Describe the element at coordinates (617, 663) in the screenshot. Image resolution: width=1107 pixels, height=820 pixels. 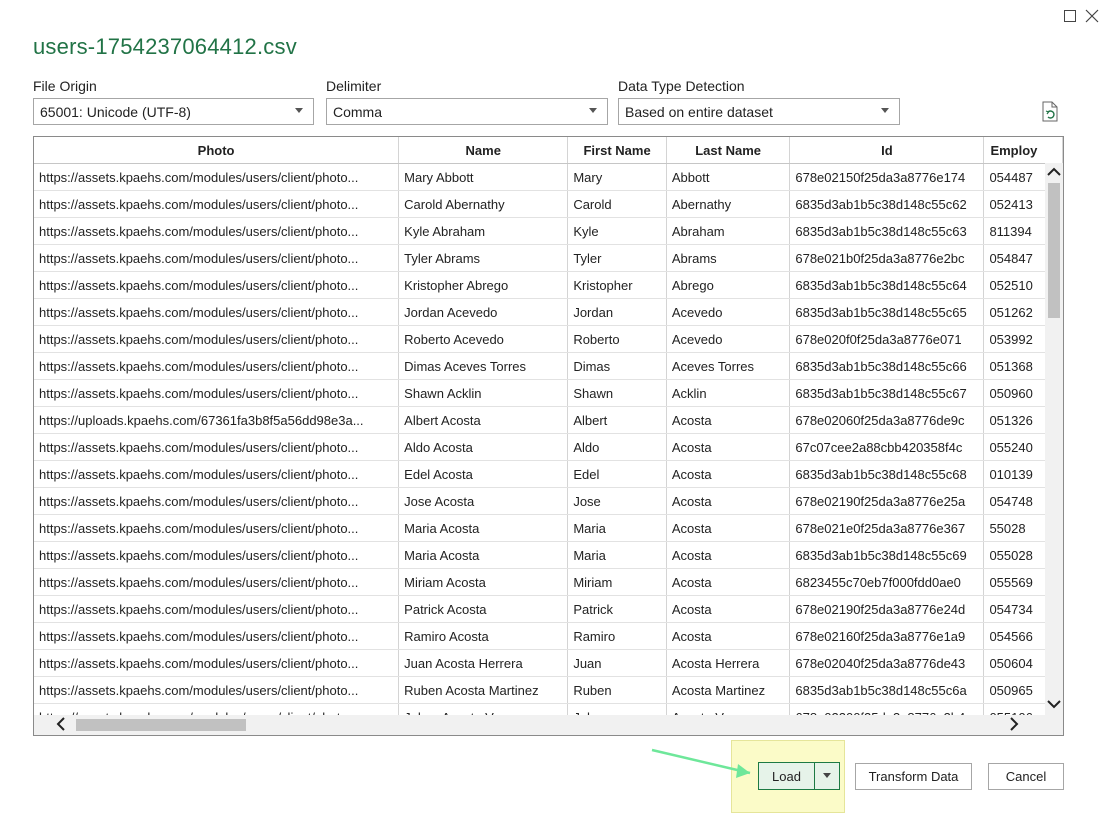
I see `table-cell: Juan` at that location.